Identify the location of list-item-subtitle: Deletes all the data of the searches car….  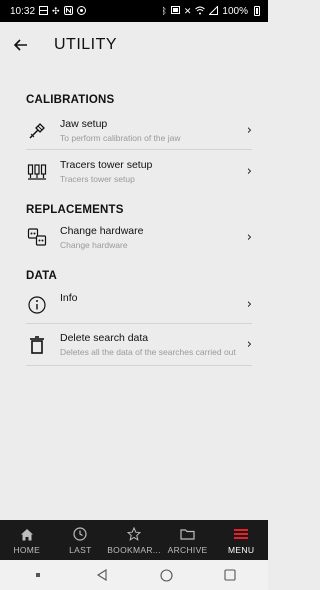
(148, 352).